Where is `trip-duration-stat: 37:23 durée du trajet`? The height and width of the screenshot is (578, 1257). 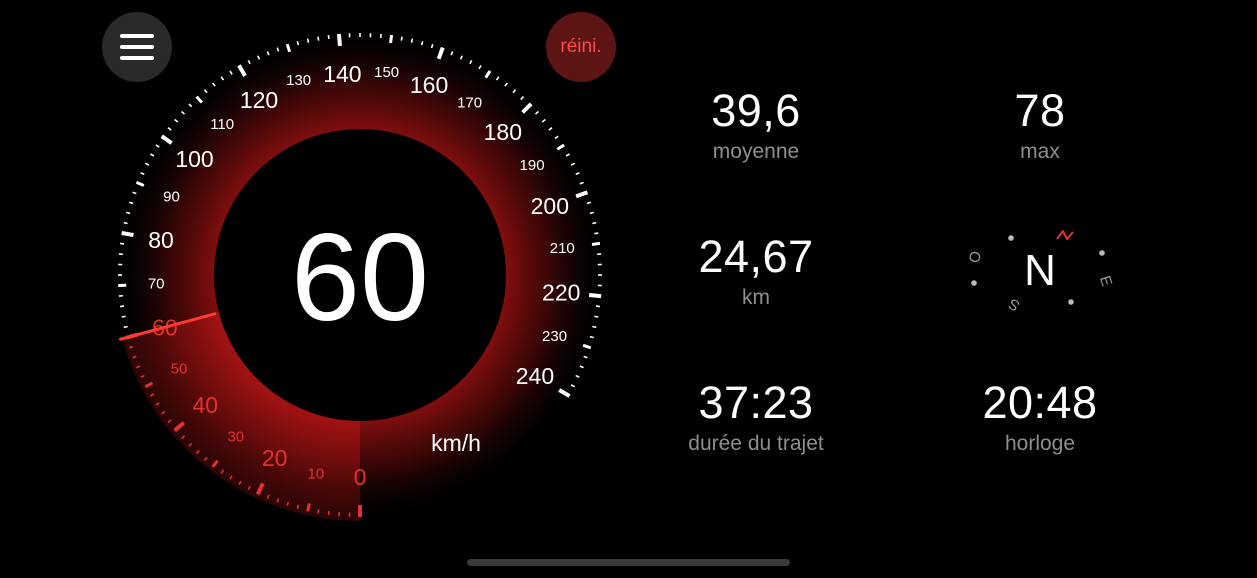
trip-duration-stat: 37:23 durée du trajet is located at coordinates (756, 418).